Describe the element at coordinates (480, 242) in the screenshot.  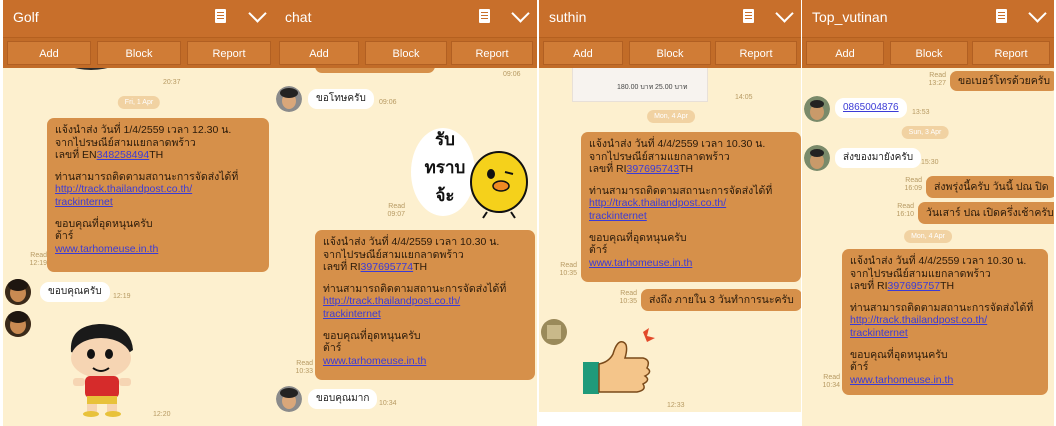
I see `ship-time: 10.30 น.` at that location.